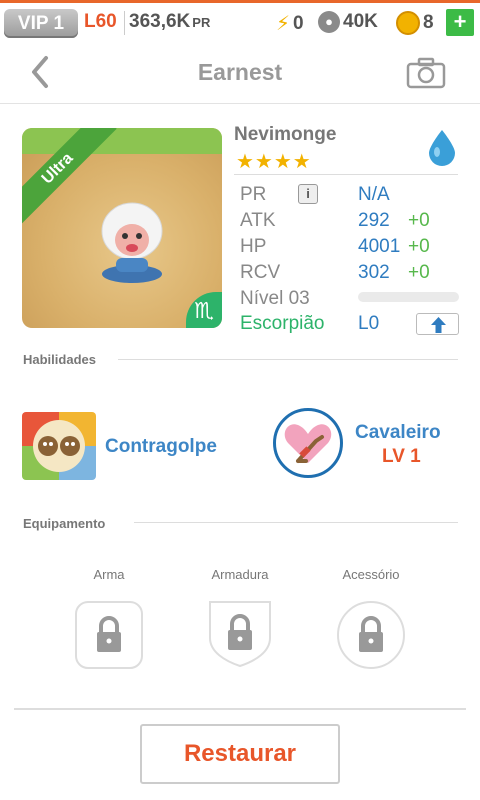 The image size is (480, 800). Describe the element at coordinates (374, 194) in the screenshot. I see `stat-value-pr: N/A` at that location.